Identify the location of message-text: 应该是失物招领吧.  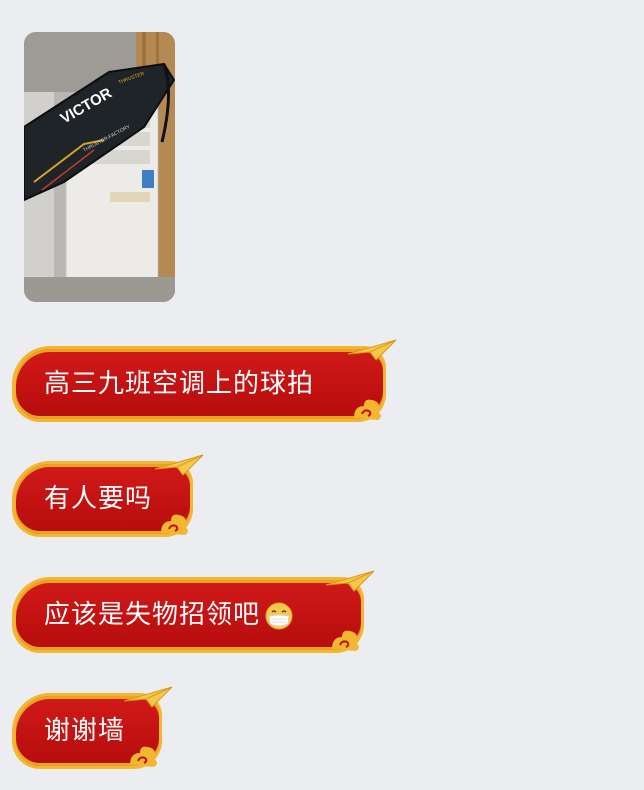
(169, 615).